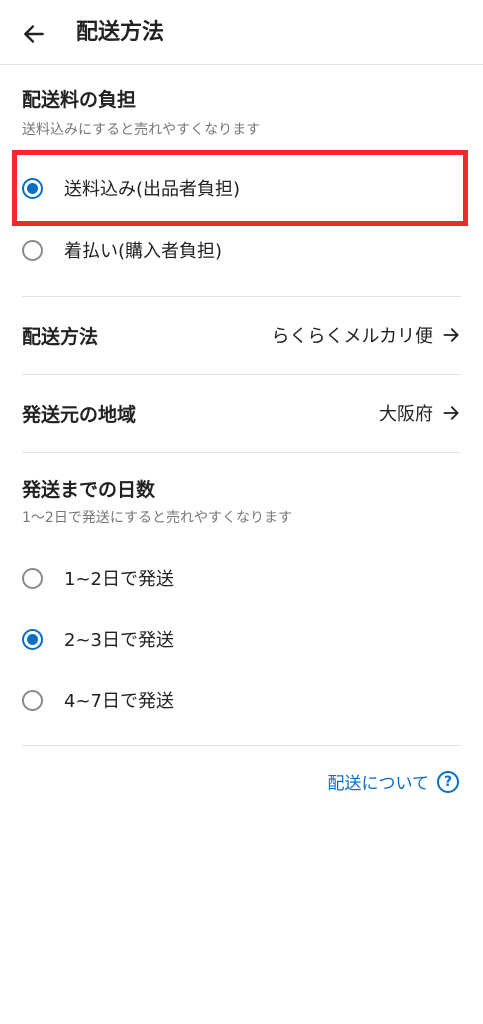 This screenshot has width=483, height=1024. I want to click on shipping-fee-subtitle: 送料込みにすると売れやすくなります, so click(141, 130).